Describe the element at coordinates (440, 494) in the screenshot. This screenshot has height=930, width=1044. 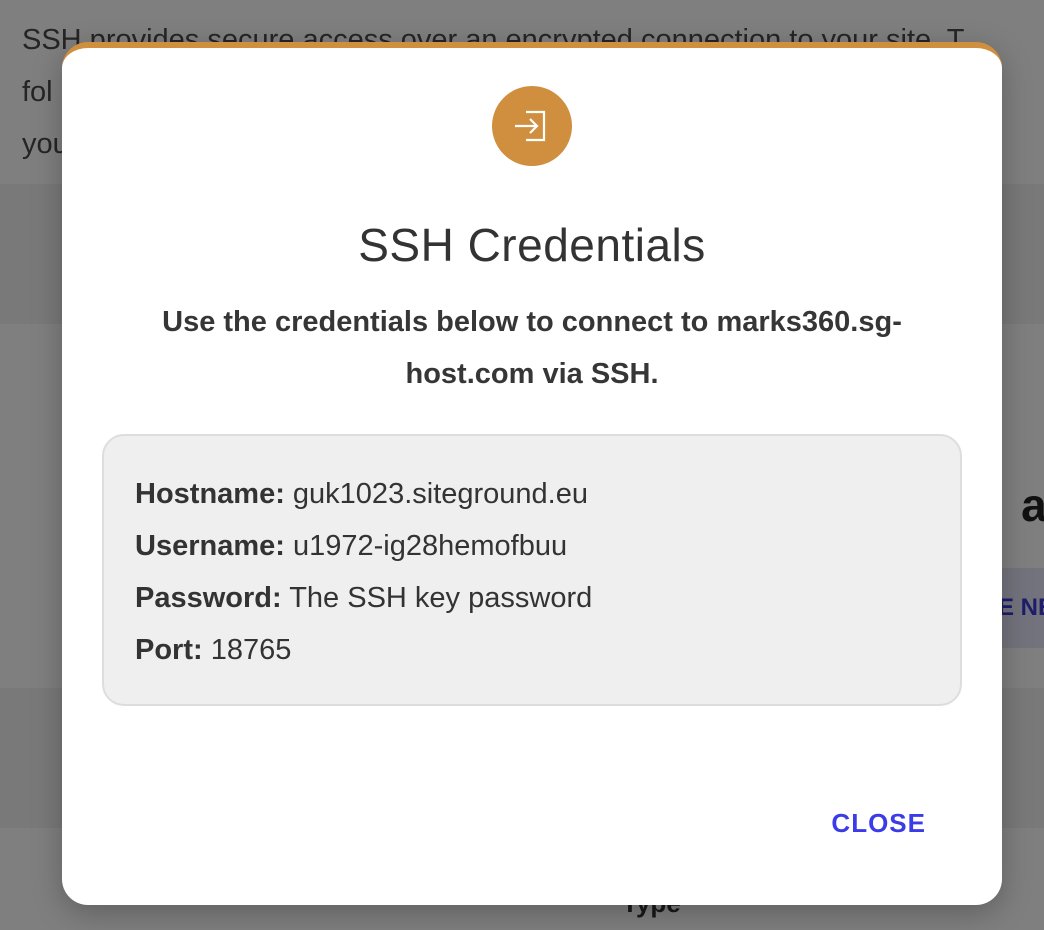
I see `hostname-value: guk1023.siteground.eu` at that location.